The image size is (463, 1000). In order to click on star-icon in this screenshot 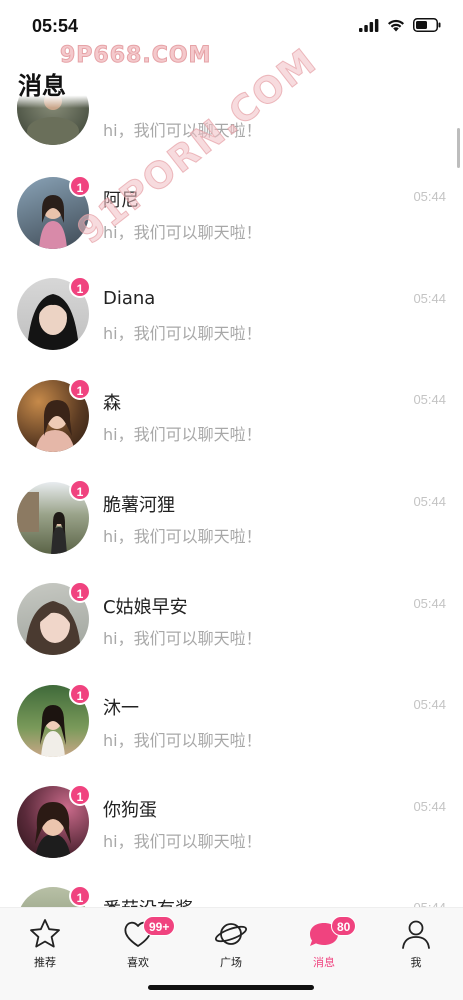, I will do `click(45, 933)`.